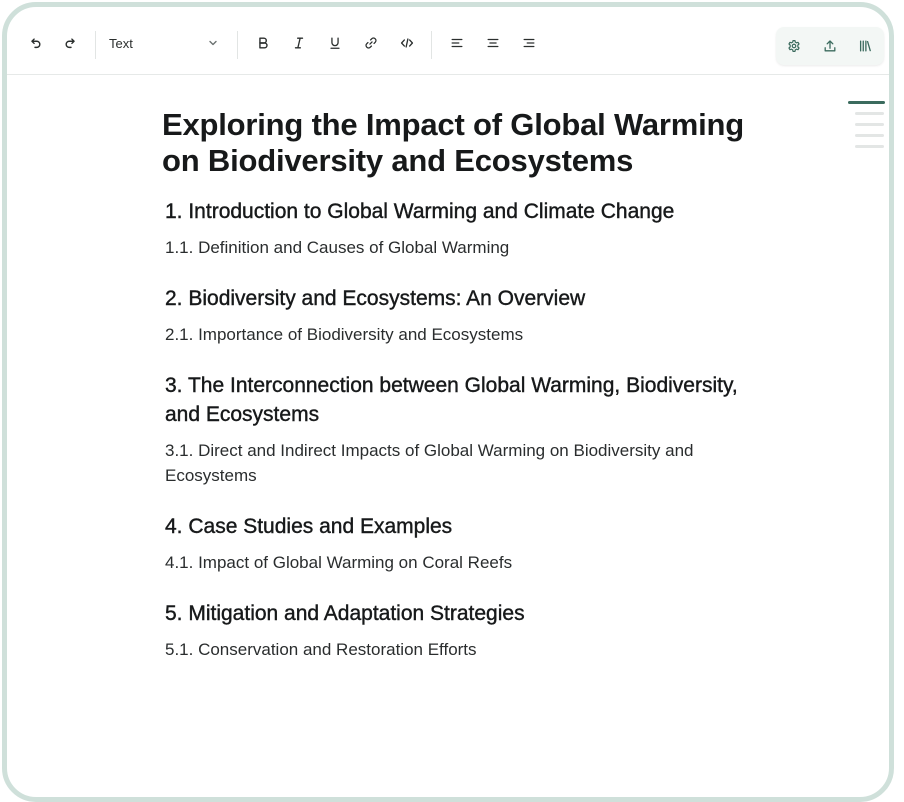  What do you see at coordinates (121, 43) in the screenshot?
I see `text-style-label: Text` at bounding box center [121, 43].